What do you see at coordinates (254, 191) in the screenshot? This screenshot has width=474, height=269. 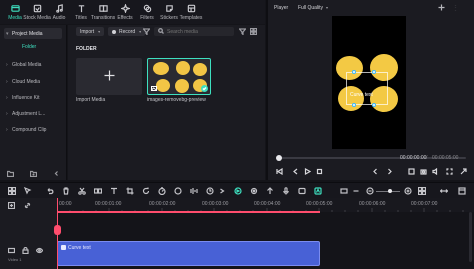 I see `marker-icon` at bounding box center [254, 191].